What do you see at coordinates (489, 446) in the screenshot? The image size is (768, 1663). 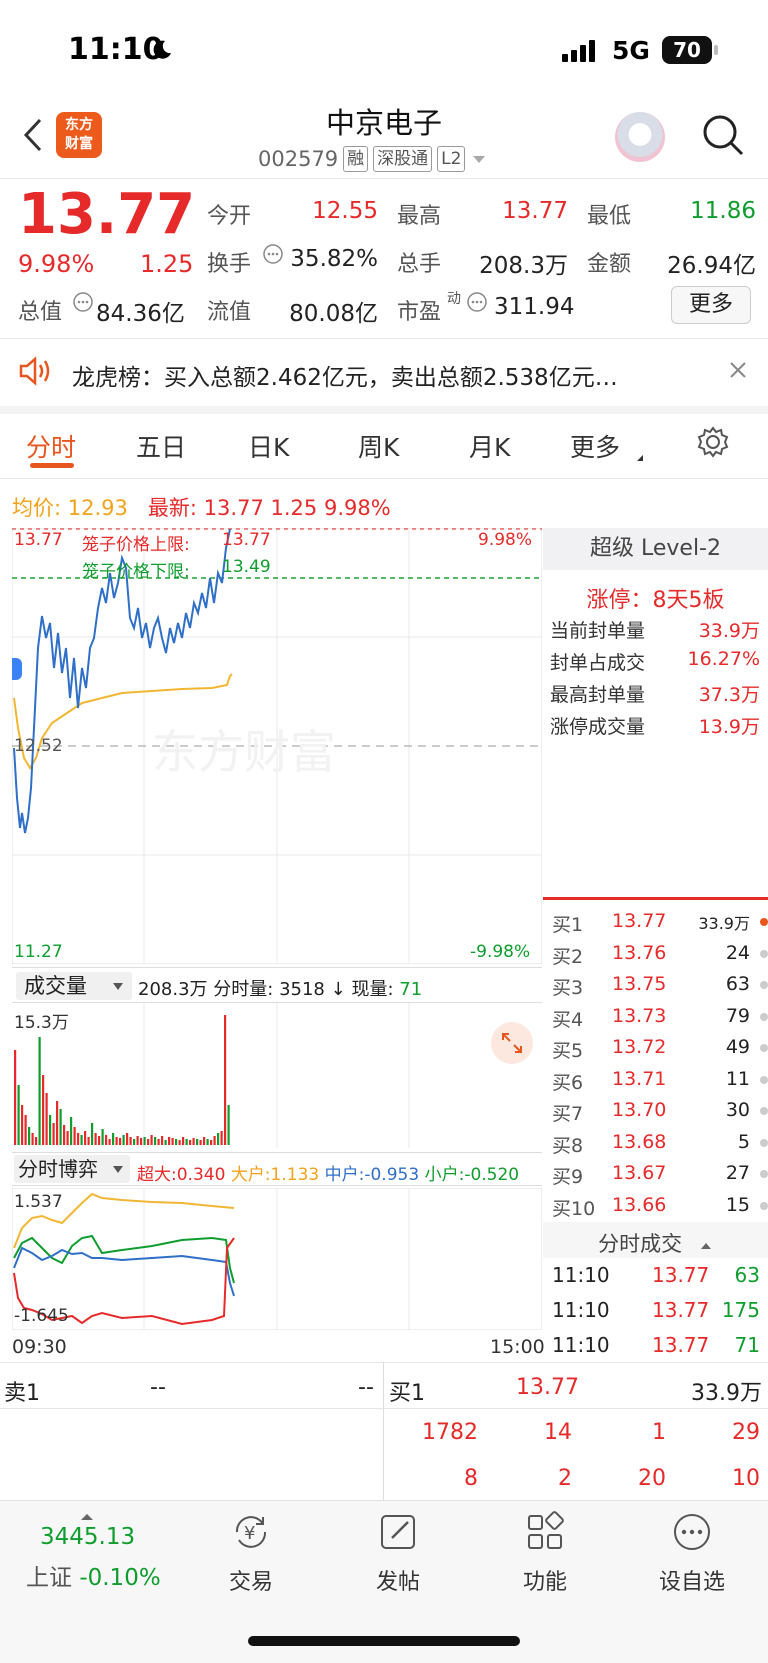 I see `tab-monthly-k: 月K` at bounding box center [489, 446].